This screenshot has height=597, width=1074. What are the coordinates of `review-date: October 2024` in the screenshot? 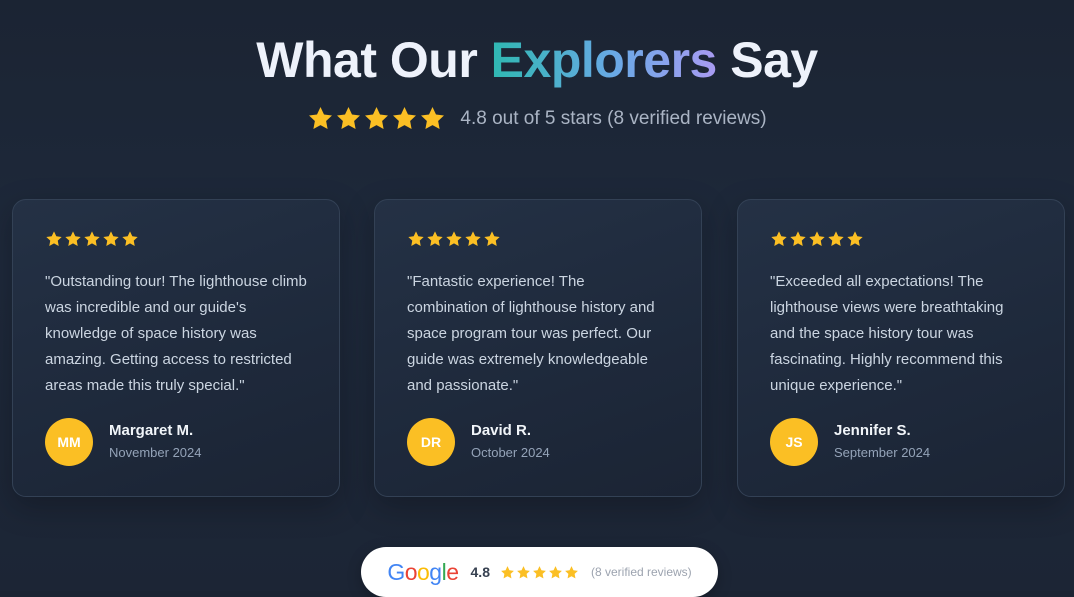 It's located at (510, 452).